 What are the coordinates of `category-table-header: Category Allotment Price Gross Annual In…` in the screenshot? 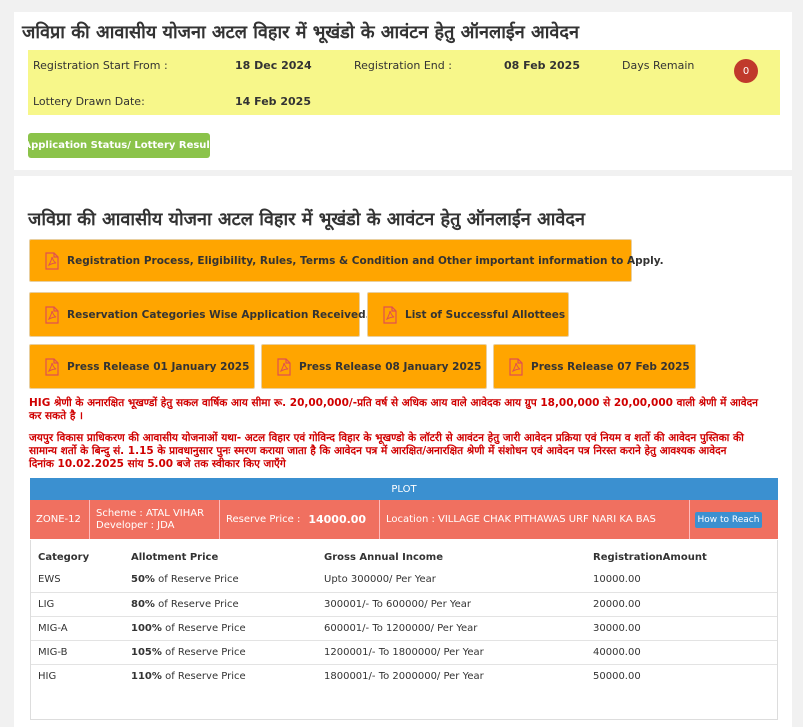 It's located at (404, 558).